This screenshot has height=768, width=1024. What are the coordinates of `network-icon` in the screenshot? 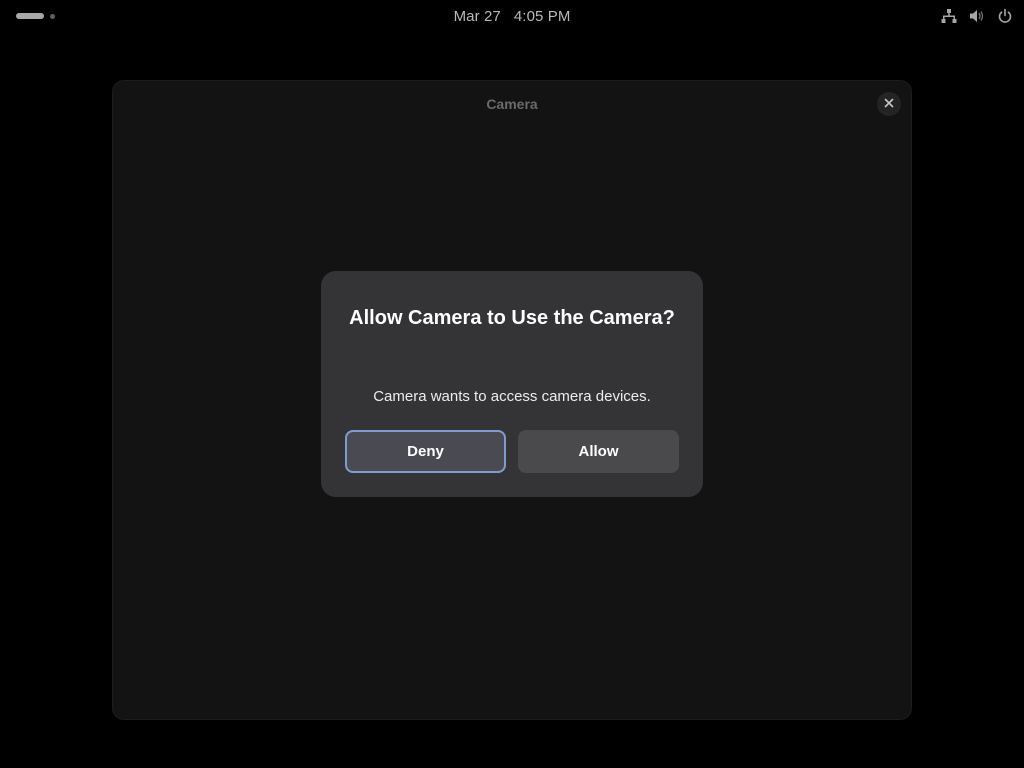 It's located at (949, 16).